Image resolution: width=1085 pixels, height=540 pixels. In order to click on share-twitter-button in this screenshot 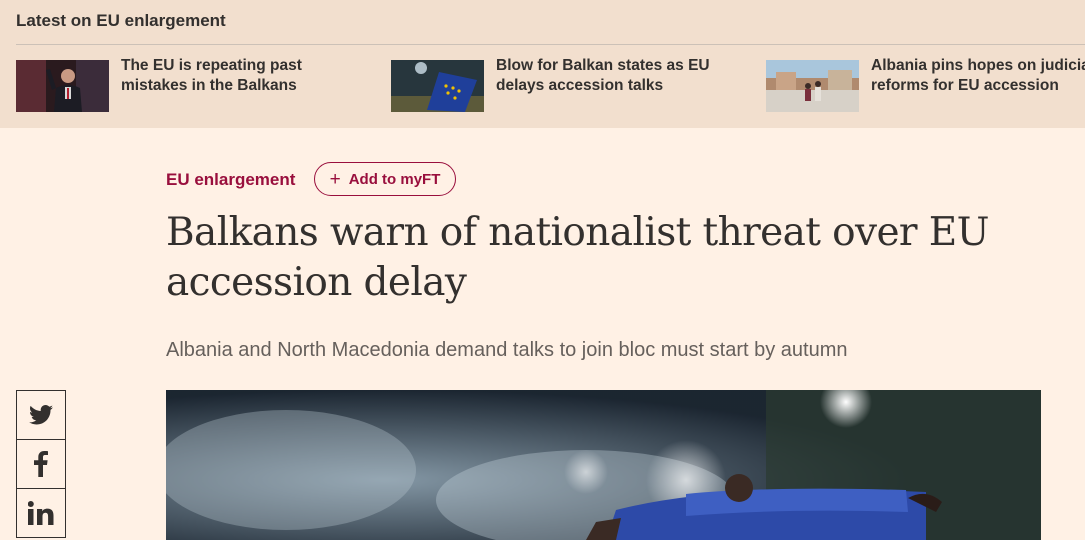, I will do `click(41, 415)`.